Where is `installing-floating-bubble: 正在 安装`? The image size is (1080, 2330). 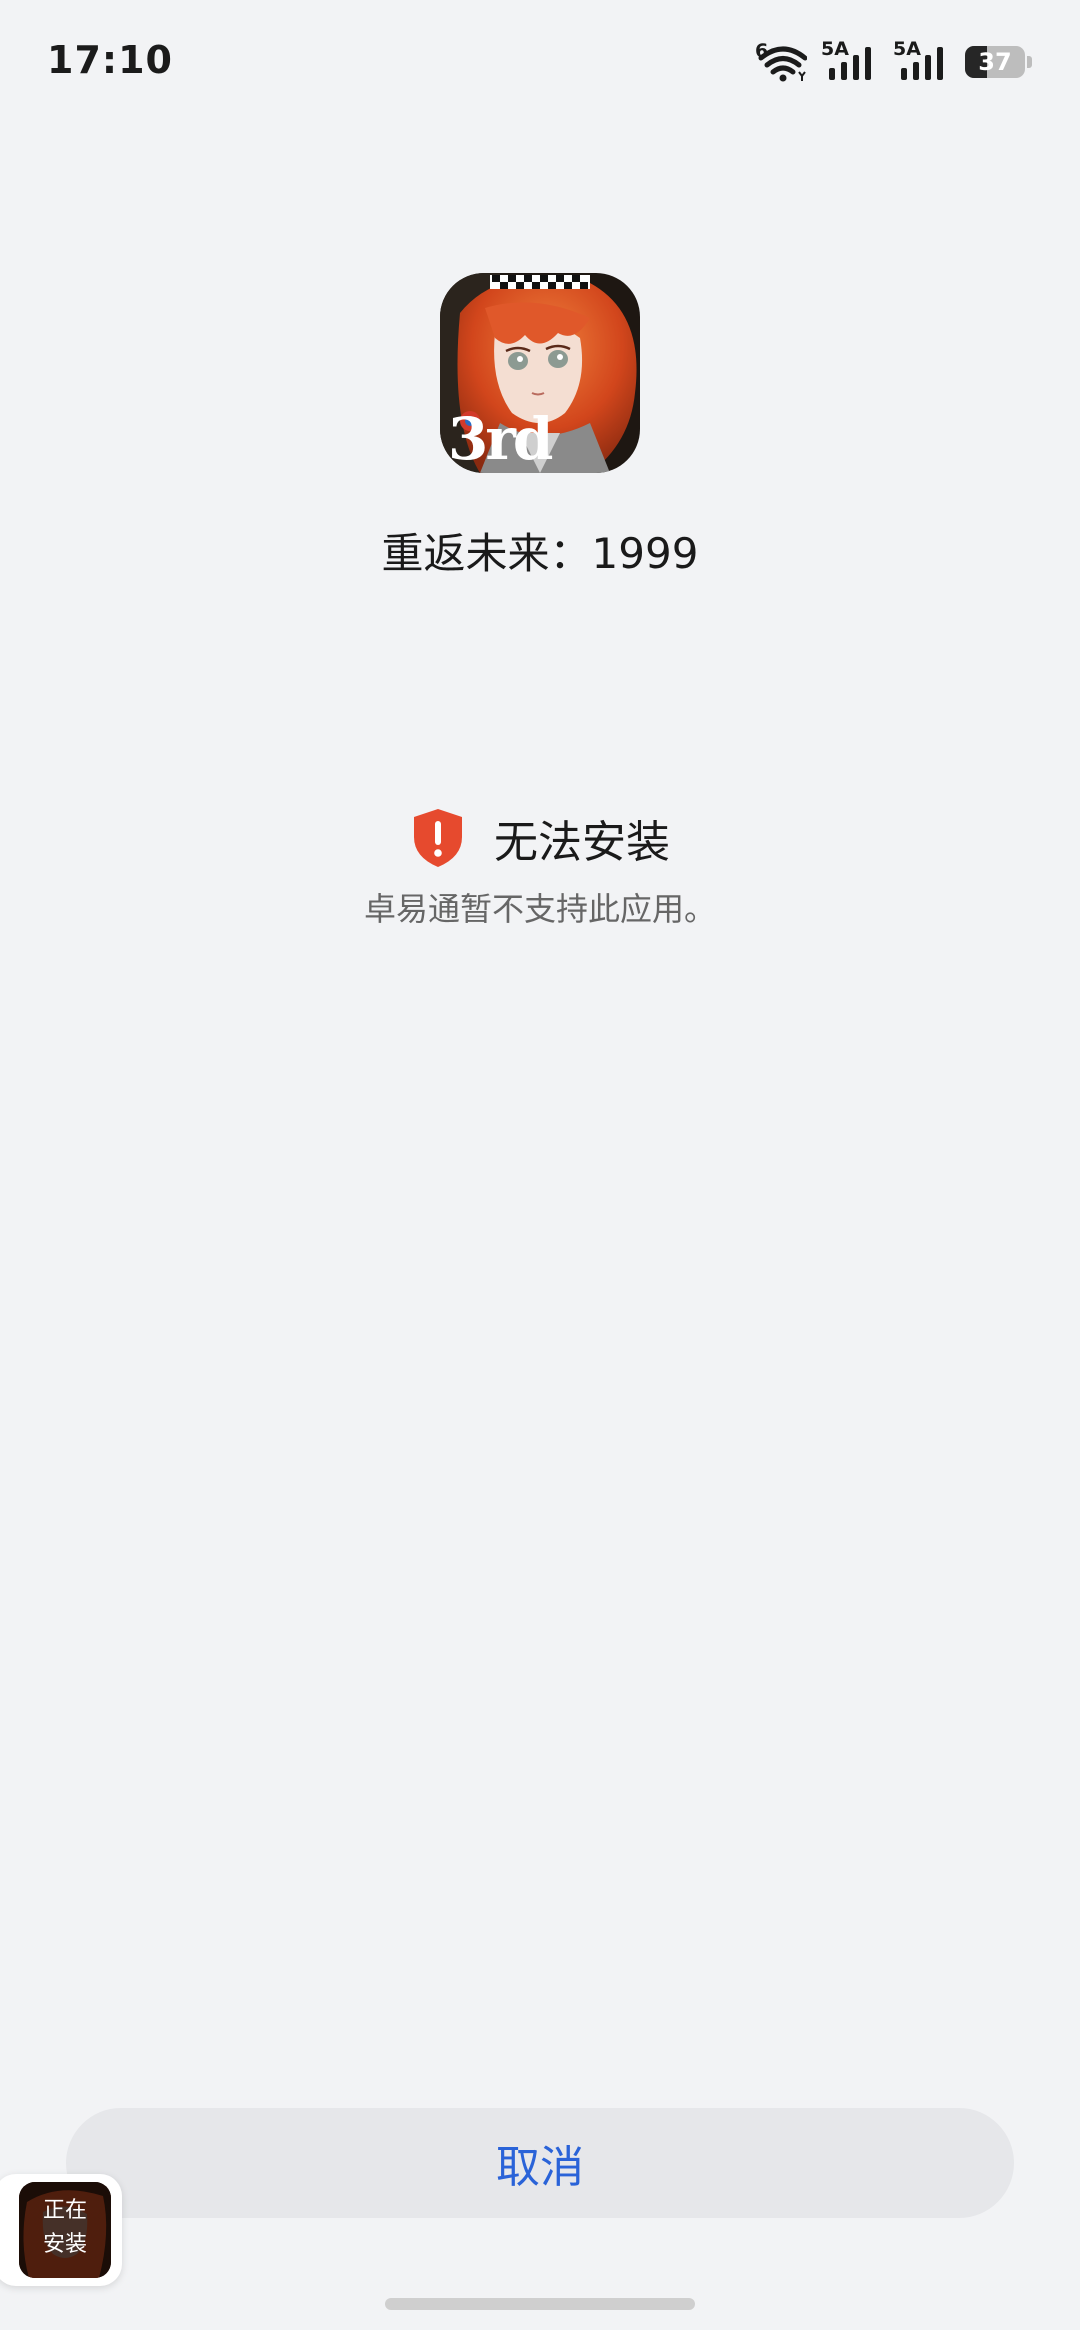
installing-floating-bubble: 正在 安装 is located at coordinates (61, 2230).